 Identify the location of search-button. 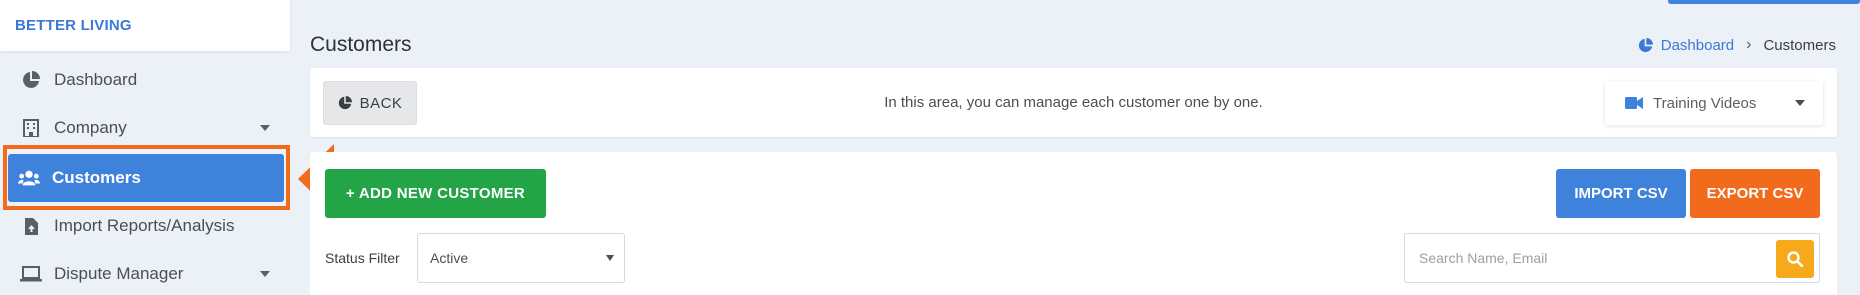
(1795, 259).